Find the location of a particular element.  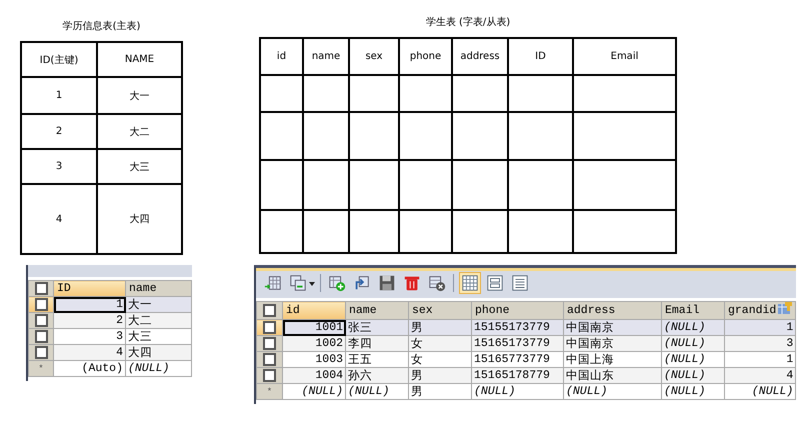

toolbar-button is located at coordinates (470, 283).